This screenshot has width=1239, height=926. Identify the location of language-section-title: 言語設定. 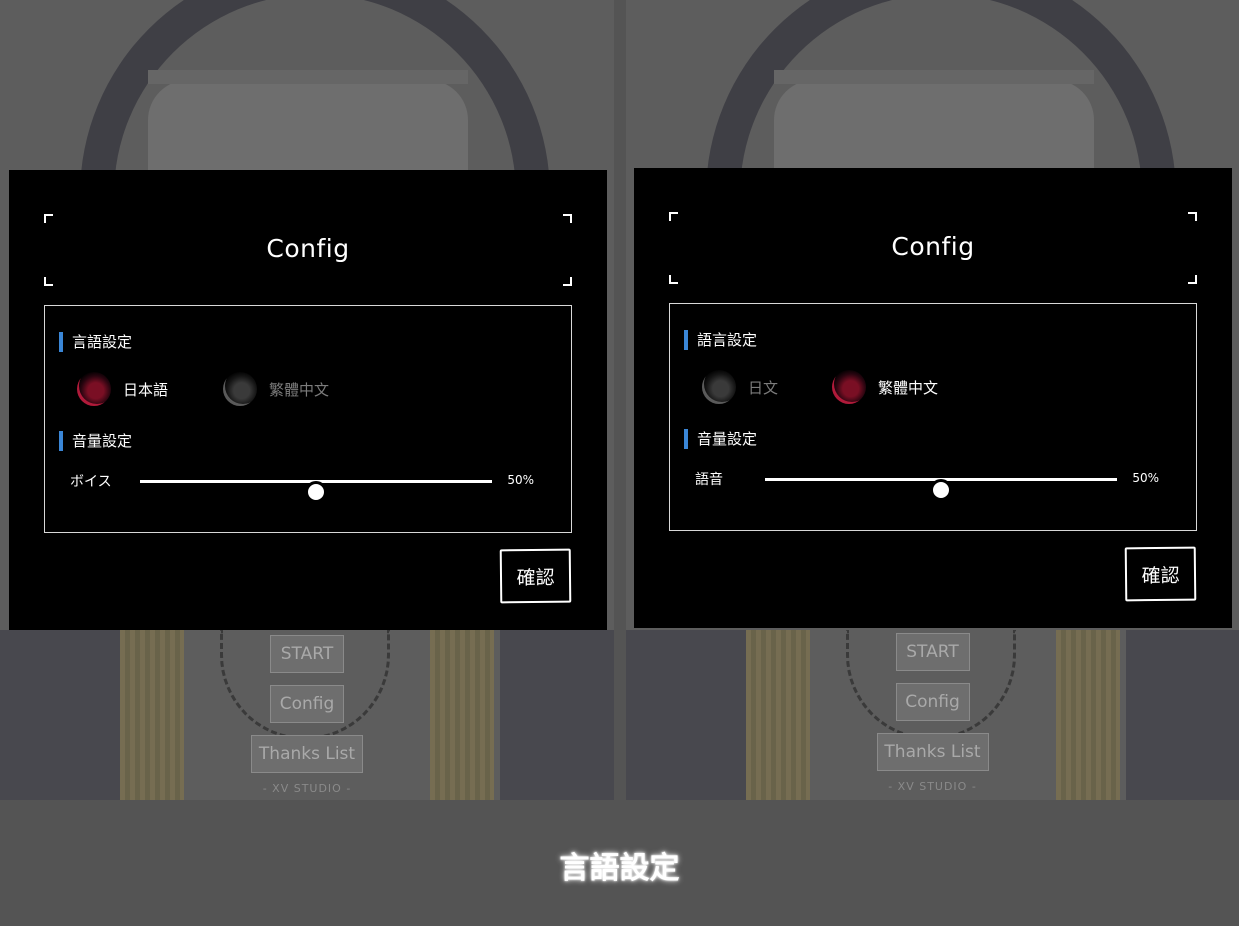
(95, 342).